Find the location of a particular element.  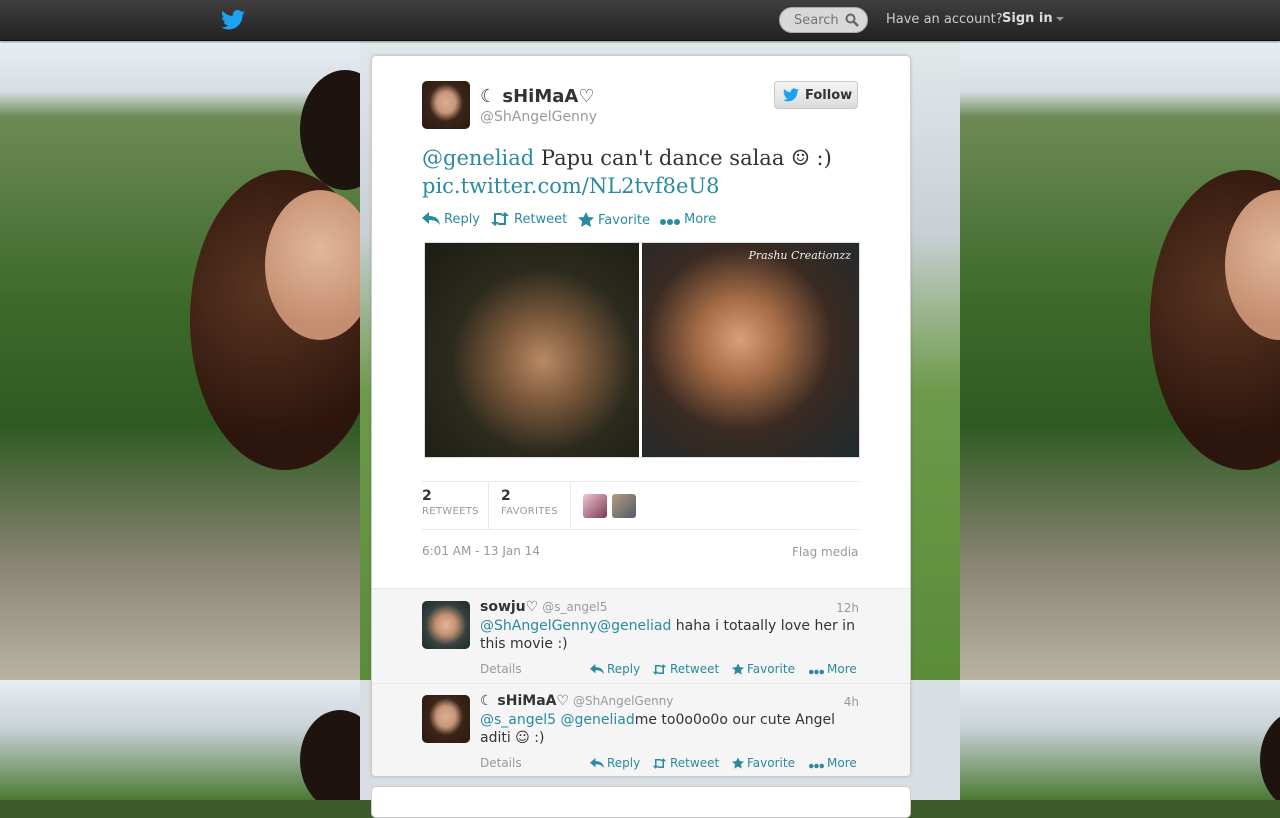

mention-link: @ShAngelGenny@geneliad is located at coordinates (575, 626).